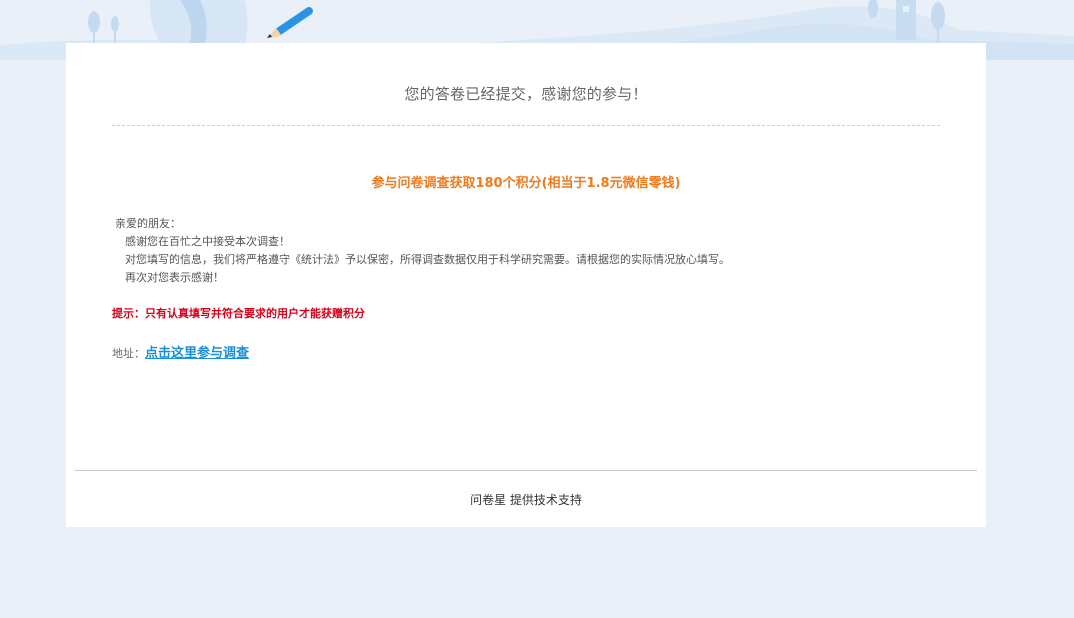 The height and width of the screenshot is (618, 1074). Describe the element at coordinates (526, 125) in the screenshot. I see `divider` at that location.